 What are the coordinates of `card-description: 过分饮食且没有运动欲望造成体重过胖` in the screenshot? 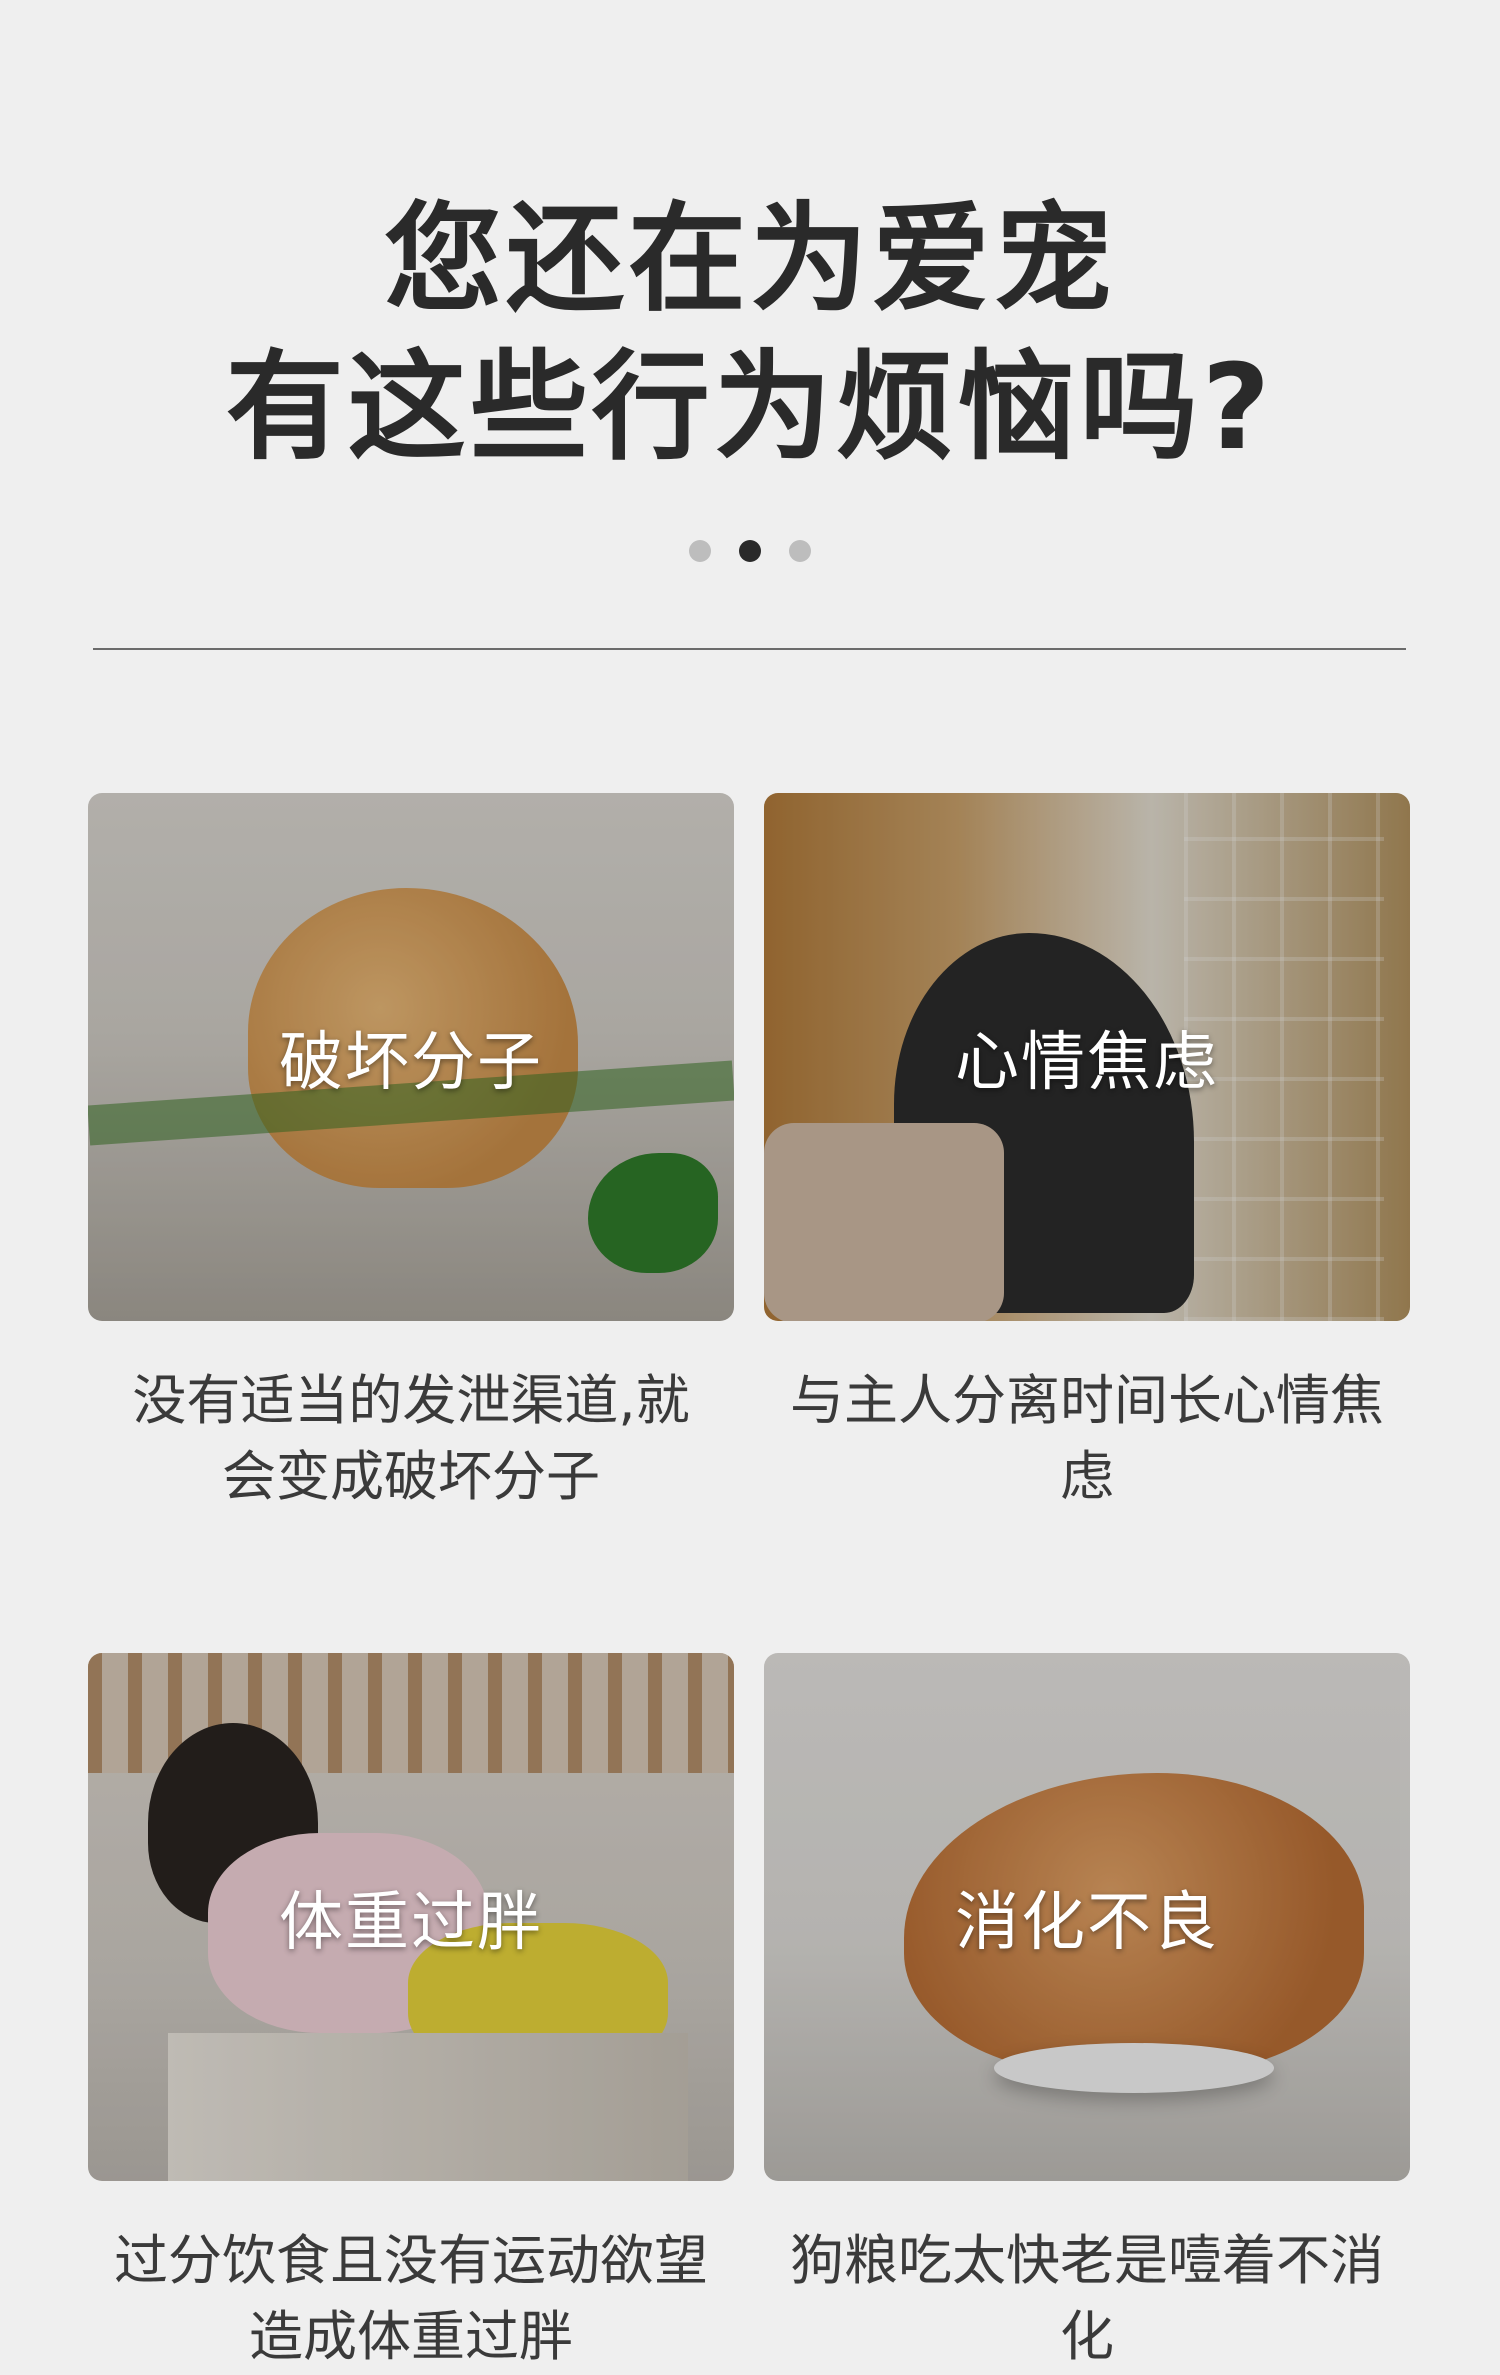 It's located at (411, 2298).